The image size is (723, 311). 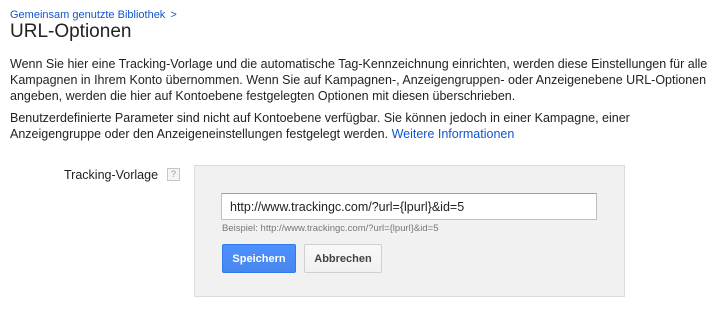 I want to click on breadcrumb: Gemeinsam genutzte Bibliothek >, so click(x=93, y=15).